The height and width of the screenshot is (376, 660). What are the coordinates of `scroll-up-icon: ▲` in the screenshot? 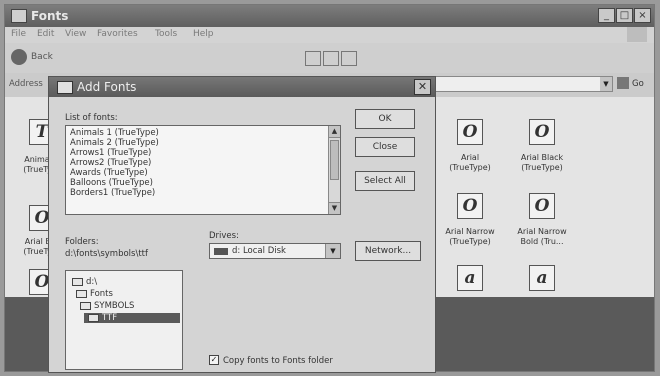 It's located at (334, 132).